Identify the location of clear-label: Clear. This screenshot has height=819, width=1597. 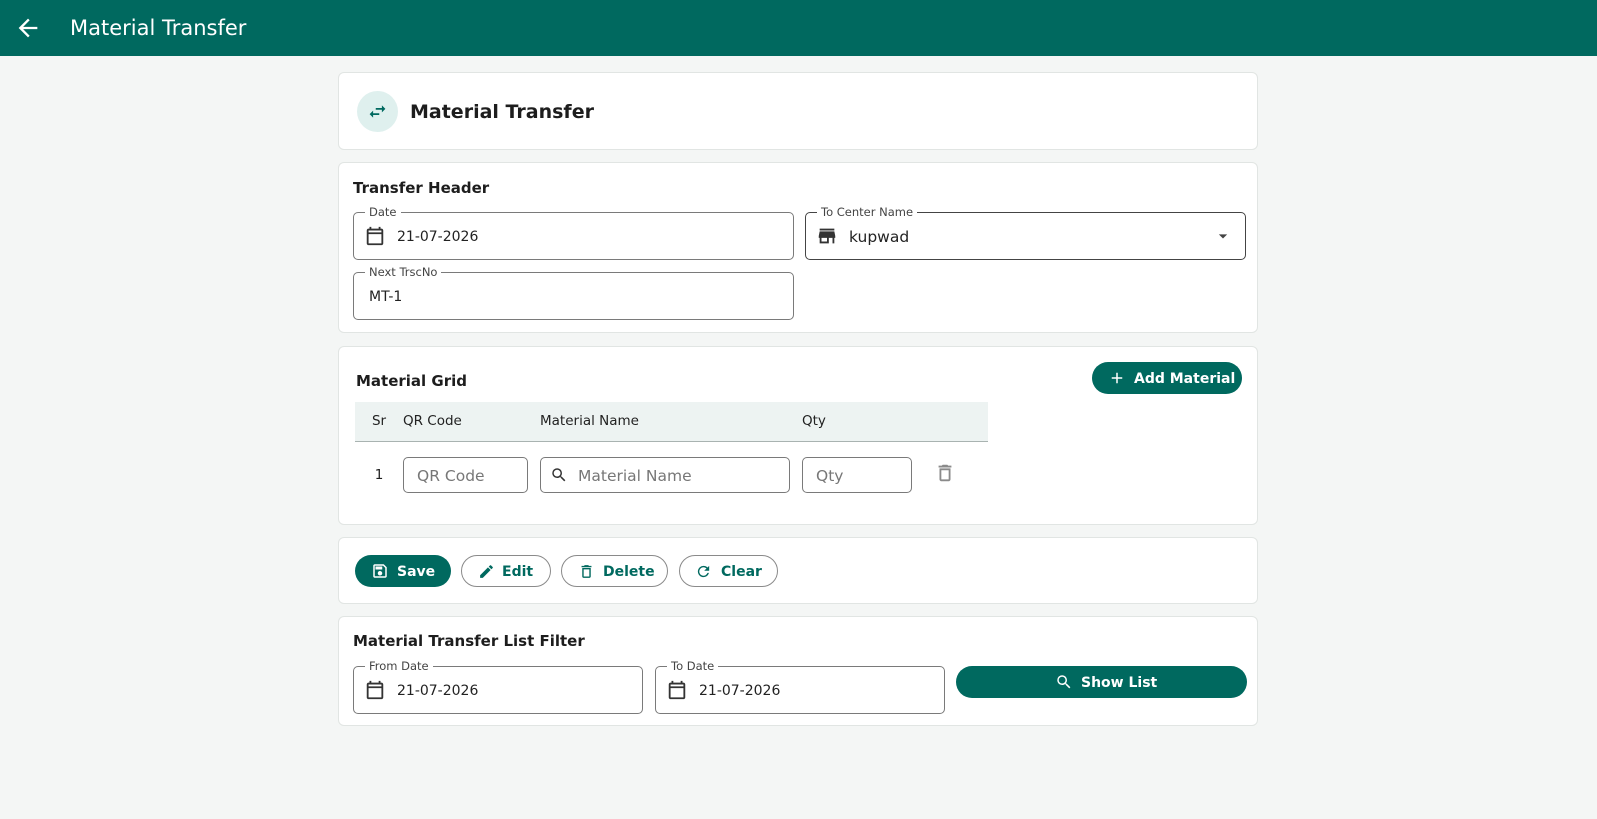
(741, 572).